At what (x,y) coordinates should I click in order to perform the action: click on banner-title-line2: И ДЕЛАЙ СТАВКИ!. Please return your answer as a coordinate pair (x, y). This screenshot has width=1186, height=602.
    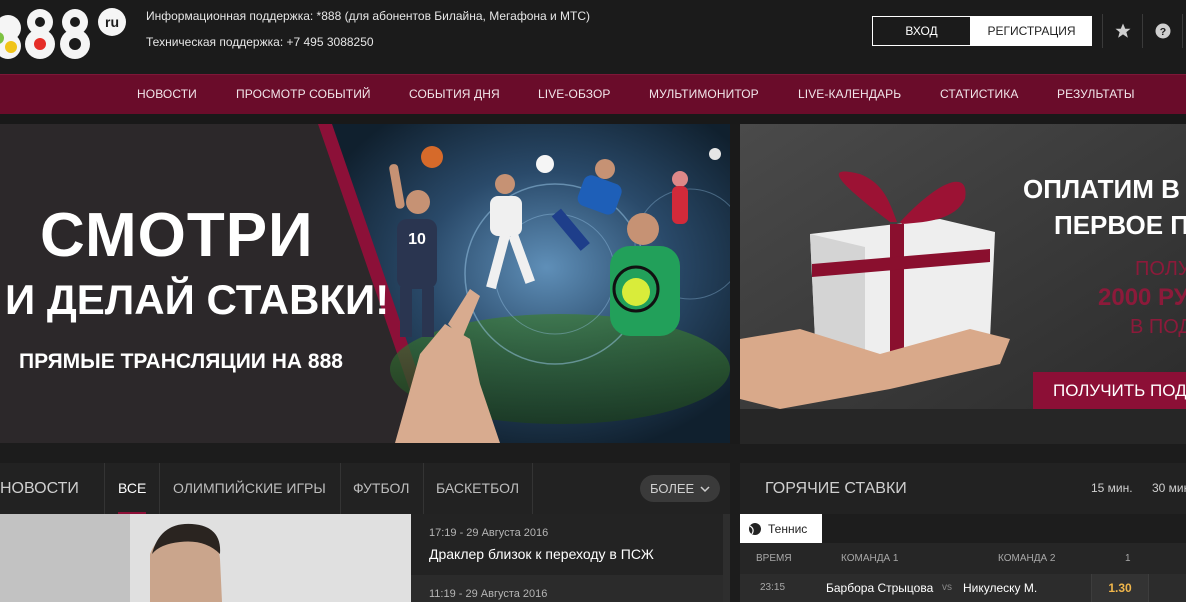
    Looking at the image, I should click on (197, 299).